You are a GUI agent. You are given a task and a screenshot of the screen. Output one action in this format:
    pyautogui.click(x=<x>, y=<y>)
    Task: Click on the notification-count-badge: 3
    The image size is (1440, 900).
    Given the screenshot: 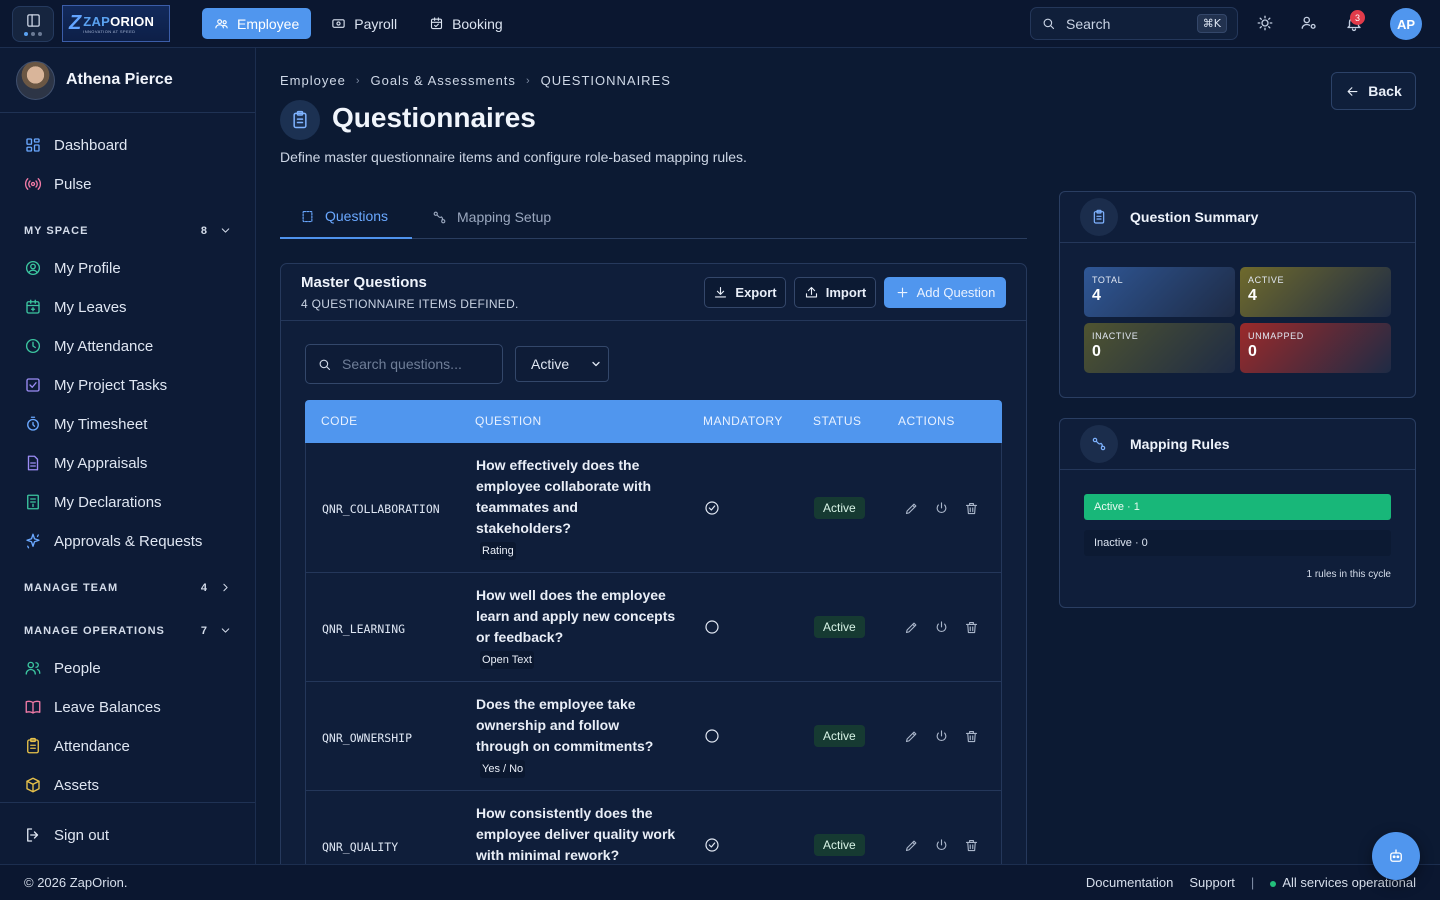 What is the action you would take?
    pyautogui.click(x=1357, y=17)
    